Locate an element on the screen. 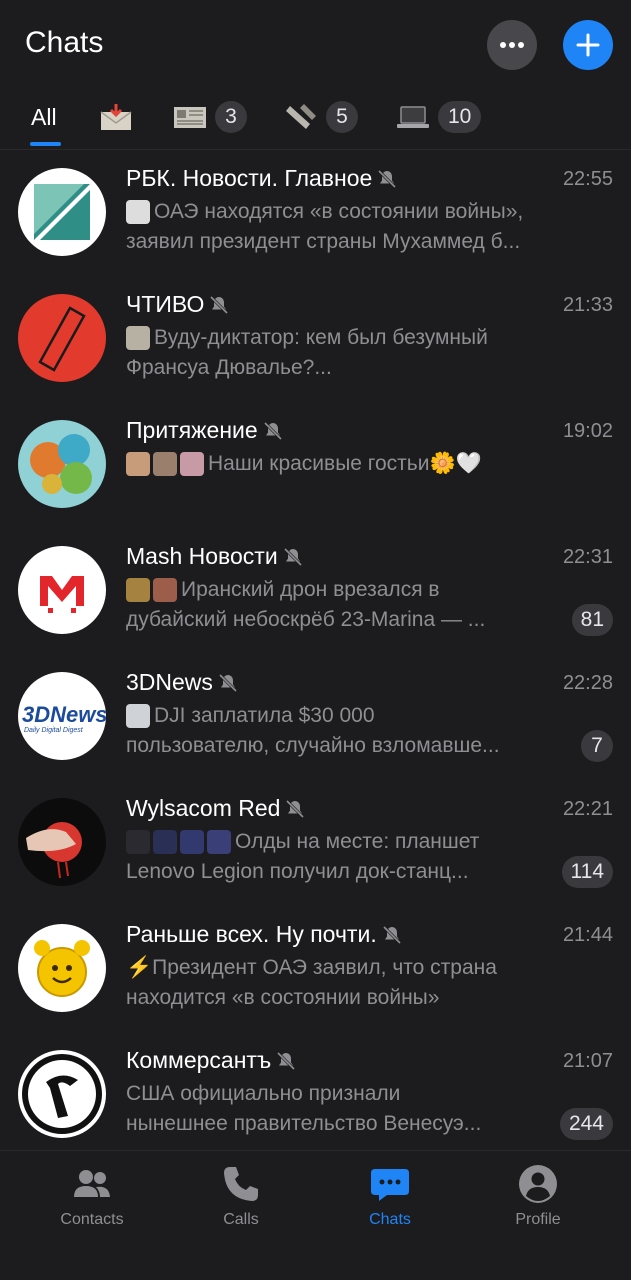 The height and width of the screenshot is (1280, 631). folder-count-badge: 3 is located at coordinates (231, 117).